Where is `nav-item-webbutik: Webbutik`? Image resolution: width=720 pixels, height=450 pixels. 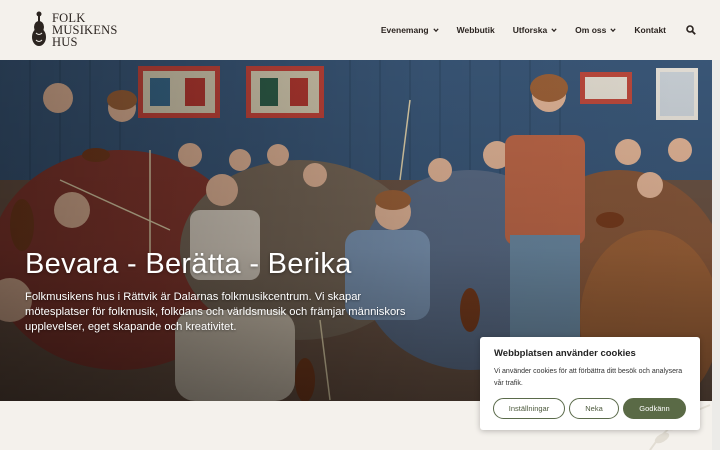
nav-item-webbutik: Webbutik is located at coordinates (476, 30).